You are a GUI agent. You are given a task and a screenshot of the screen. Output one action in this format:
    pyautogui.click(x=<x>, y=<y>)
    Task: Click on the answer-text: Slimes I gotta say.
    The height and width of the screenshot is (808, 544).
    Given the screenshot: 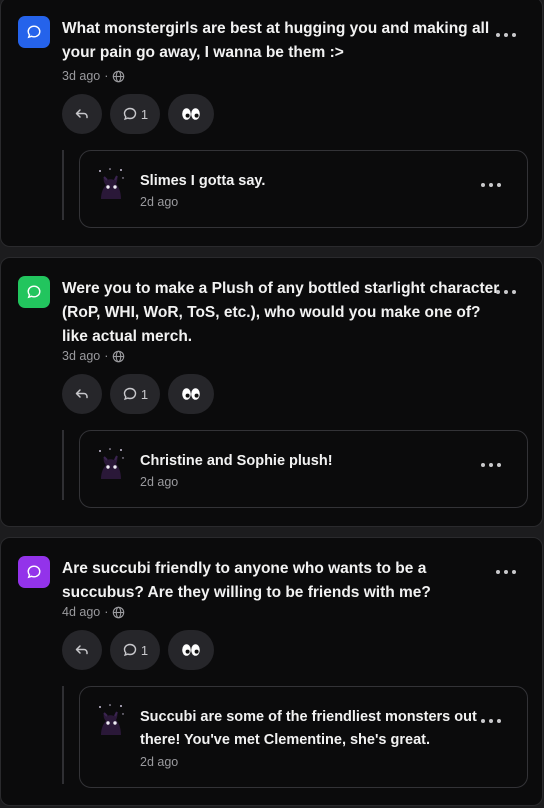 What is the action you would take?
    pyautogui.click(x=203, y=181)
    